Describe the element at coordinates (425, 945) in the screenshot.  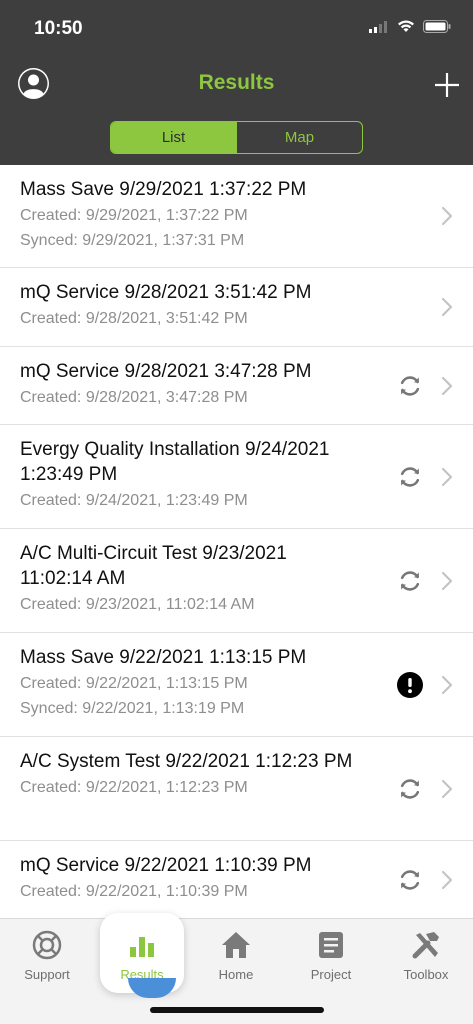
I see `tools-icon` at that location.